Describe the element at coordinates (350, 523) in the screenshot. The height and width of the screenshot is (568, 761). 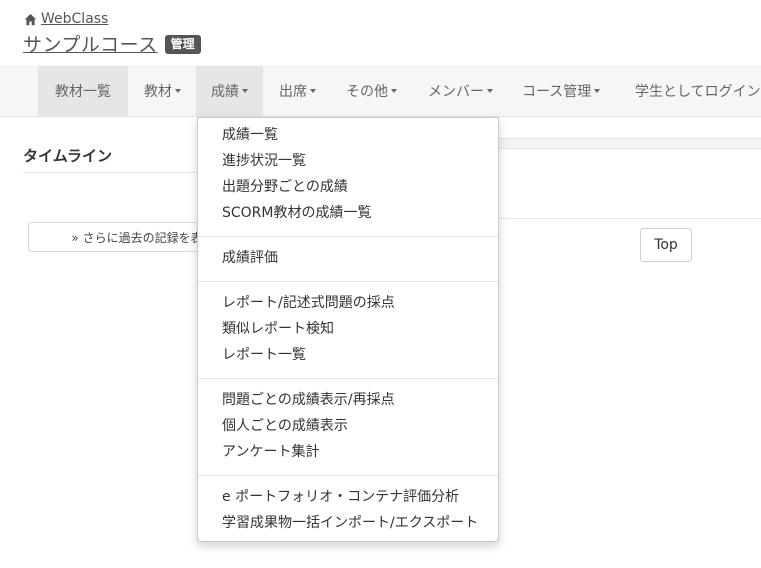
I see `menu-item-bulk-import-export: 学習成果物一括インポート/エクスポート` at that location.